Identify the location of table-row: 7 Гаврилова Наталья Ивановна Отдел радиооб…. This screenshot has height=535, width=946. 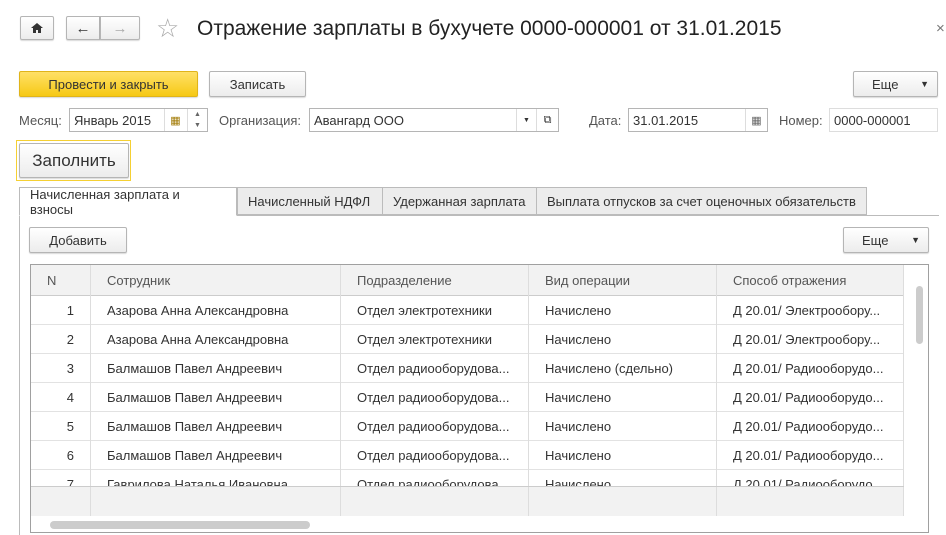
(467, 478).